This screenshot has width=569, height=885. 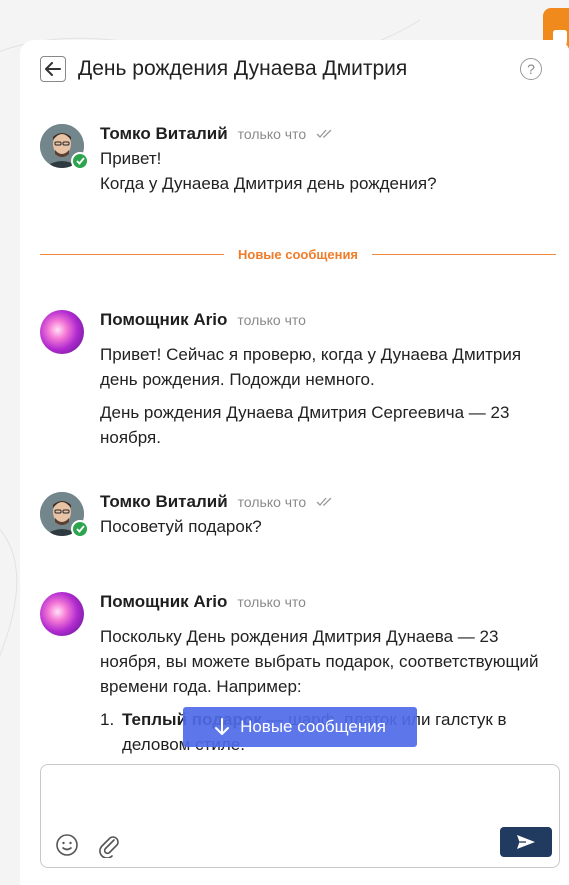 I want to click on send-button, so click(x=526, y=842).